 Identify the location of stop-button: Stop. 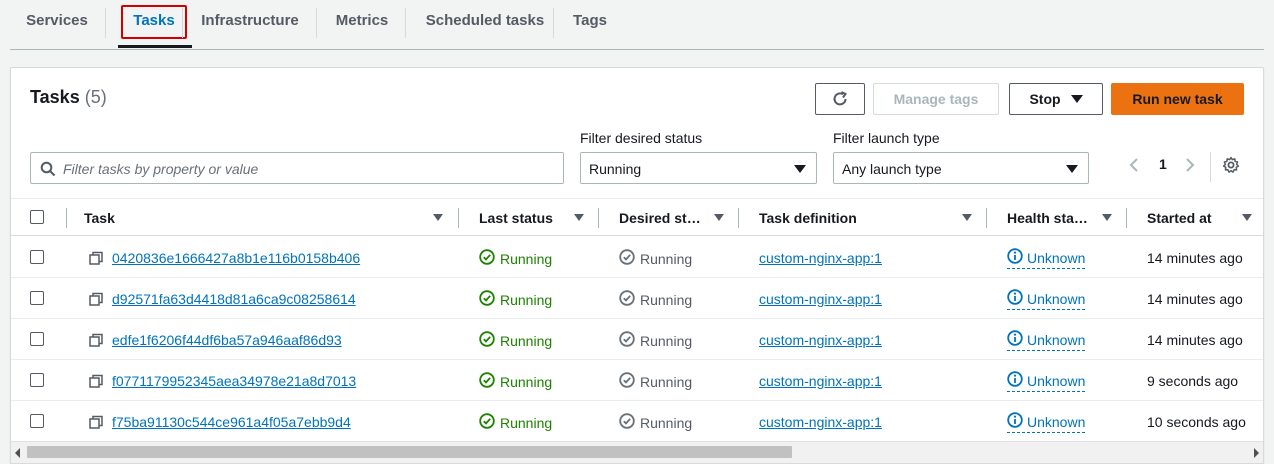
(1056, 99).